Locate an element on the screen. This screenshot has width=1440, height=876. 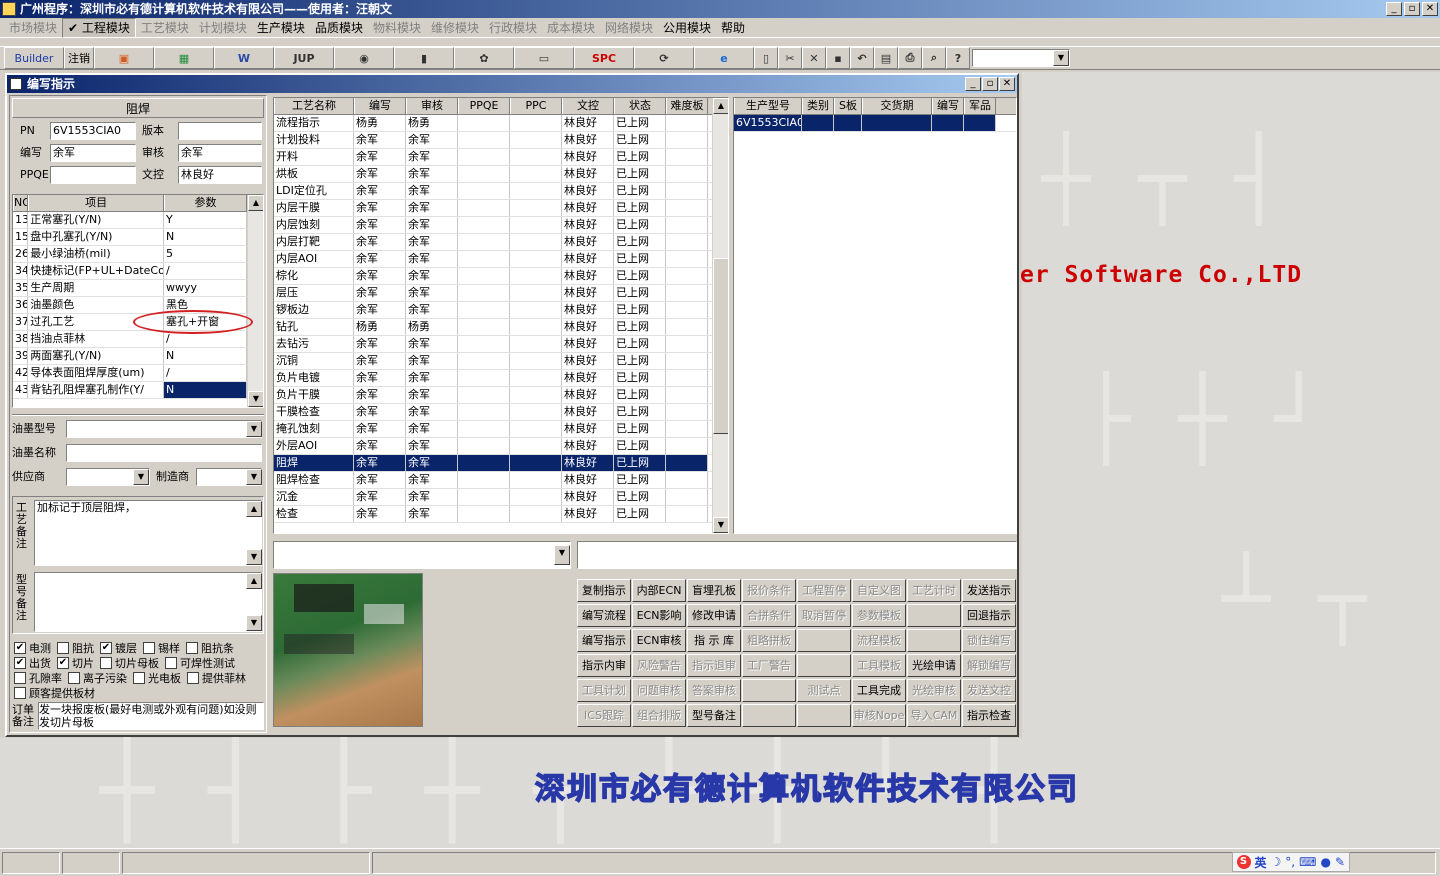
excel-button: ▦ is located at coordinates (184, 58).